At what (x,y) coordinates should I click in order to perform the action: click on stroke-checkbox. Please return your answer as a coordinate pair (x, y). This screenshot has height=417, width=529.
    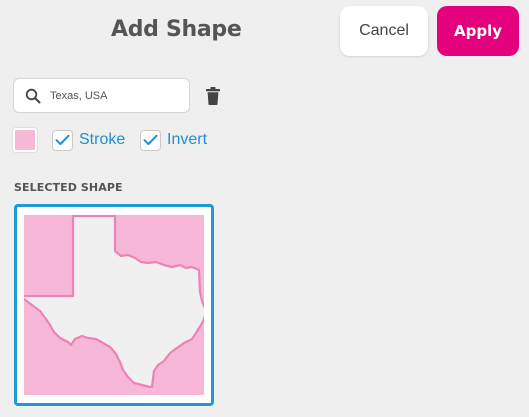
    Looking at the image, I should click on (62, 140).